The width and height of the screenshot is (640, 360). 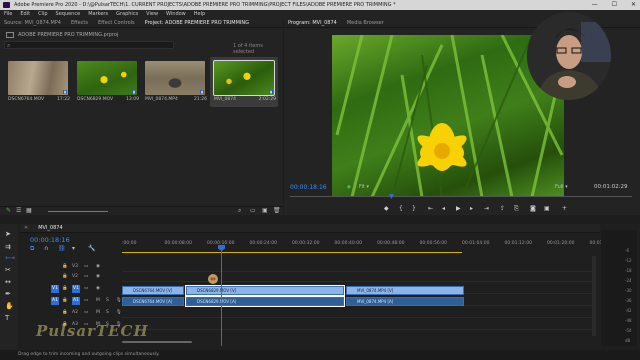 I want to click on snap-icon: ∩, so click(x=46, y=248).